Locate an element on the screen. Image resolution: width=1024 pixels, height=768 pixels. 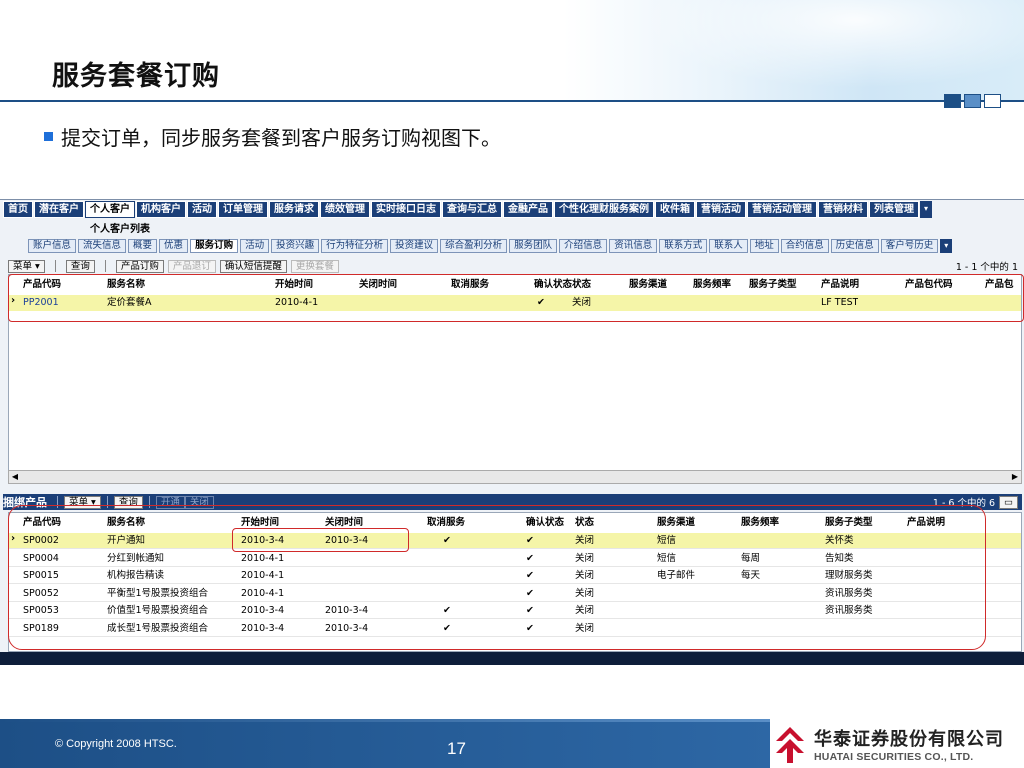
scroll-left-icon: ◀ is located at coordinates (15, 477).